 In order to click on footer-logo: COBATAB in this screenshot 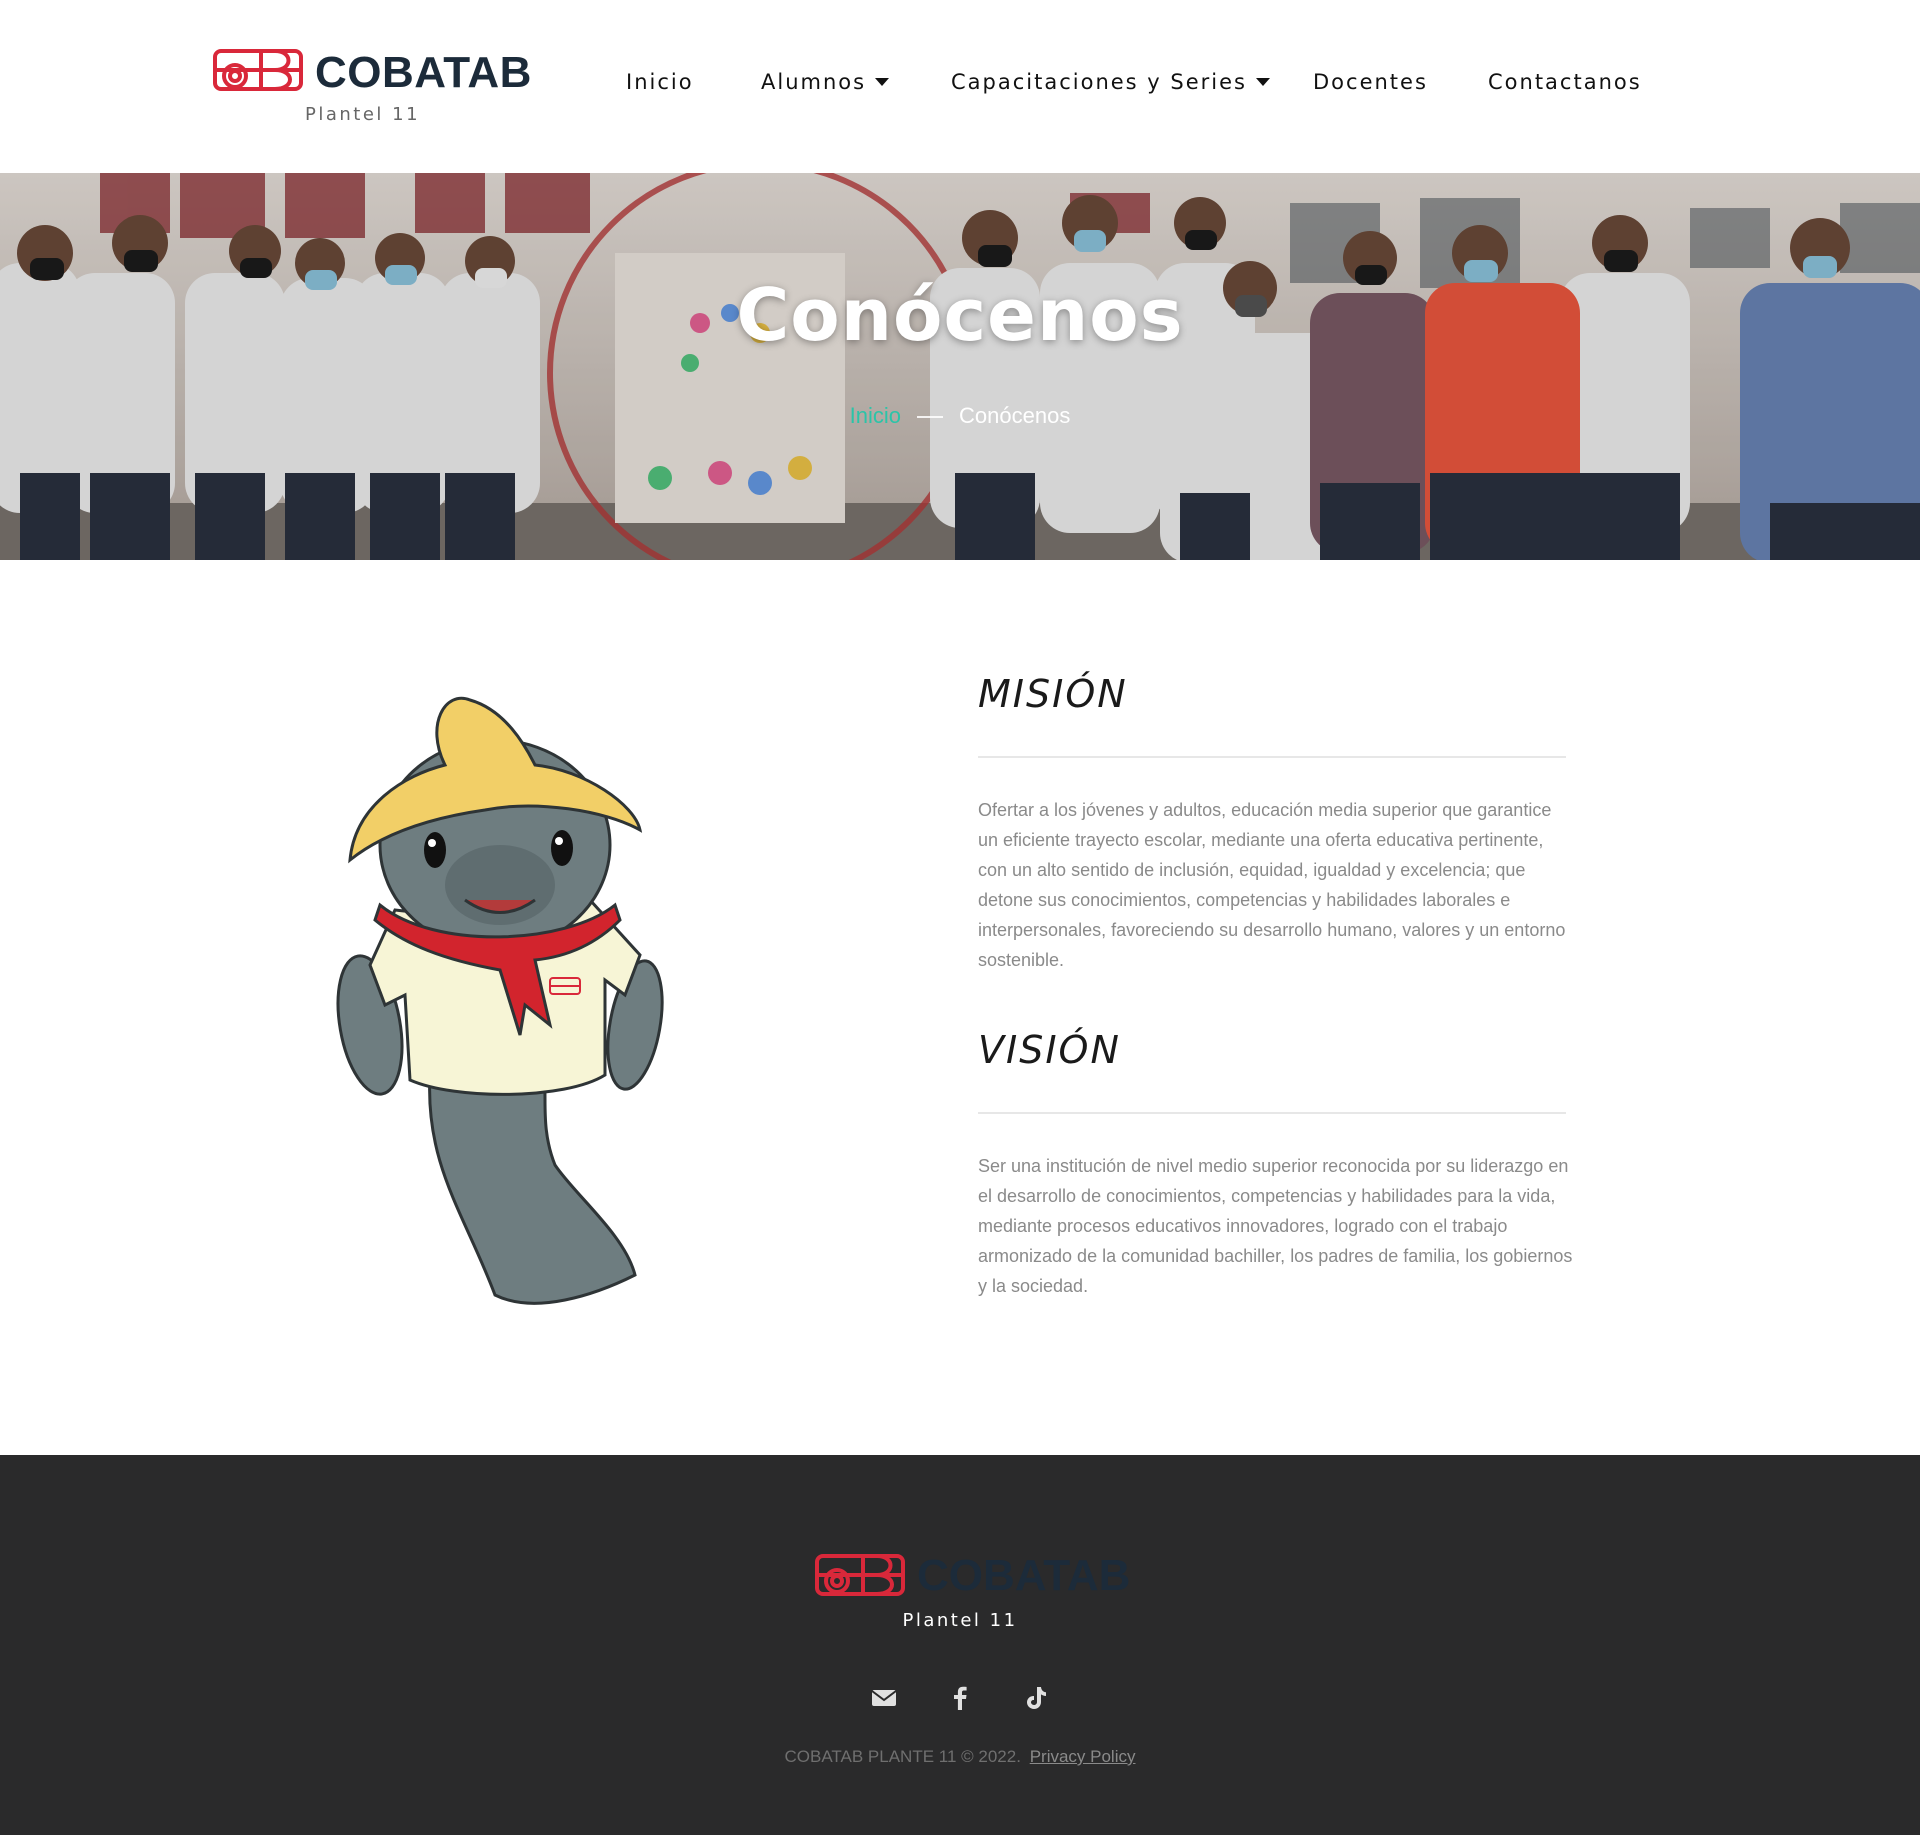, I will do `click(972, 1577)`.